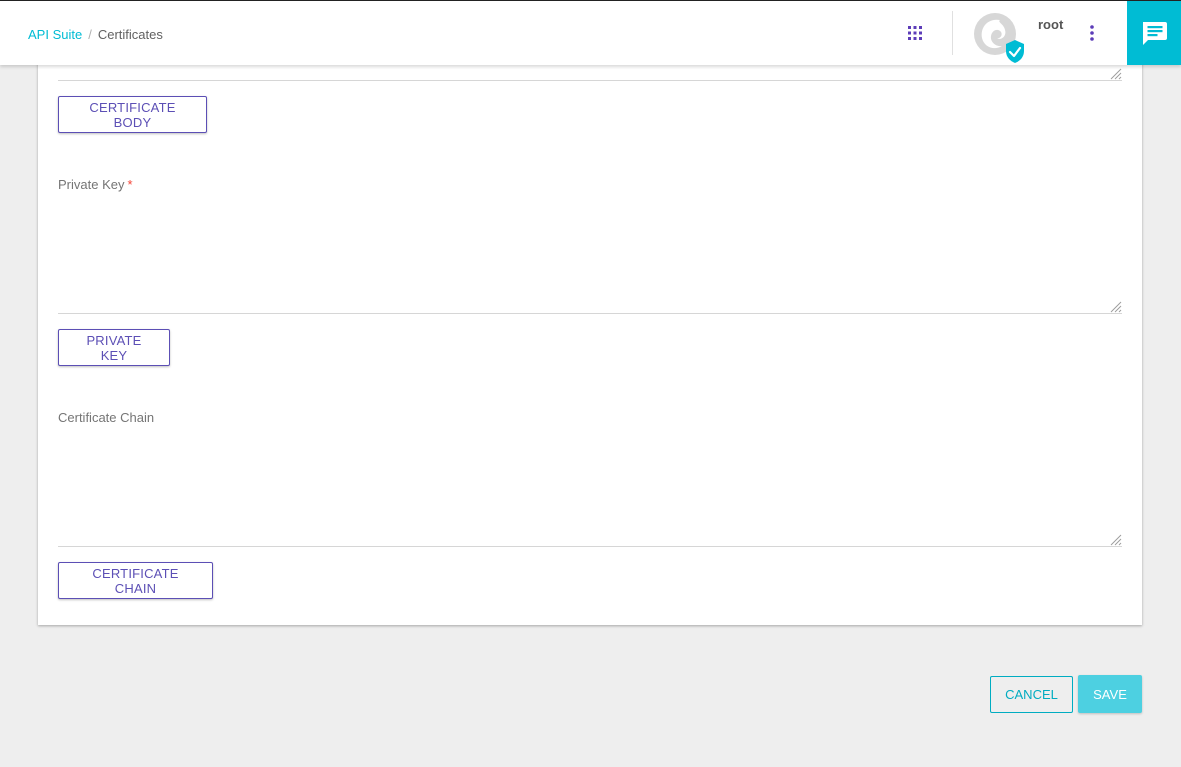 Image resolution: width=1181 pixels, height=767 pixels. What do you see at coordinates (590, 546) in the screenshot?
I see `certificate-chain-textarea` at bounding box center [590, 546].